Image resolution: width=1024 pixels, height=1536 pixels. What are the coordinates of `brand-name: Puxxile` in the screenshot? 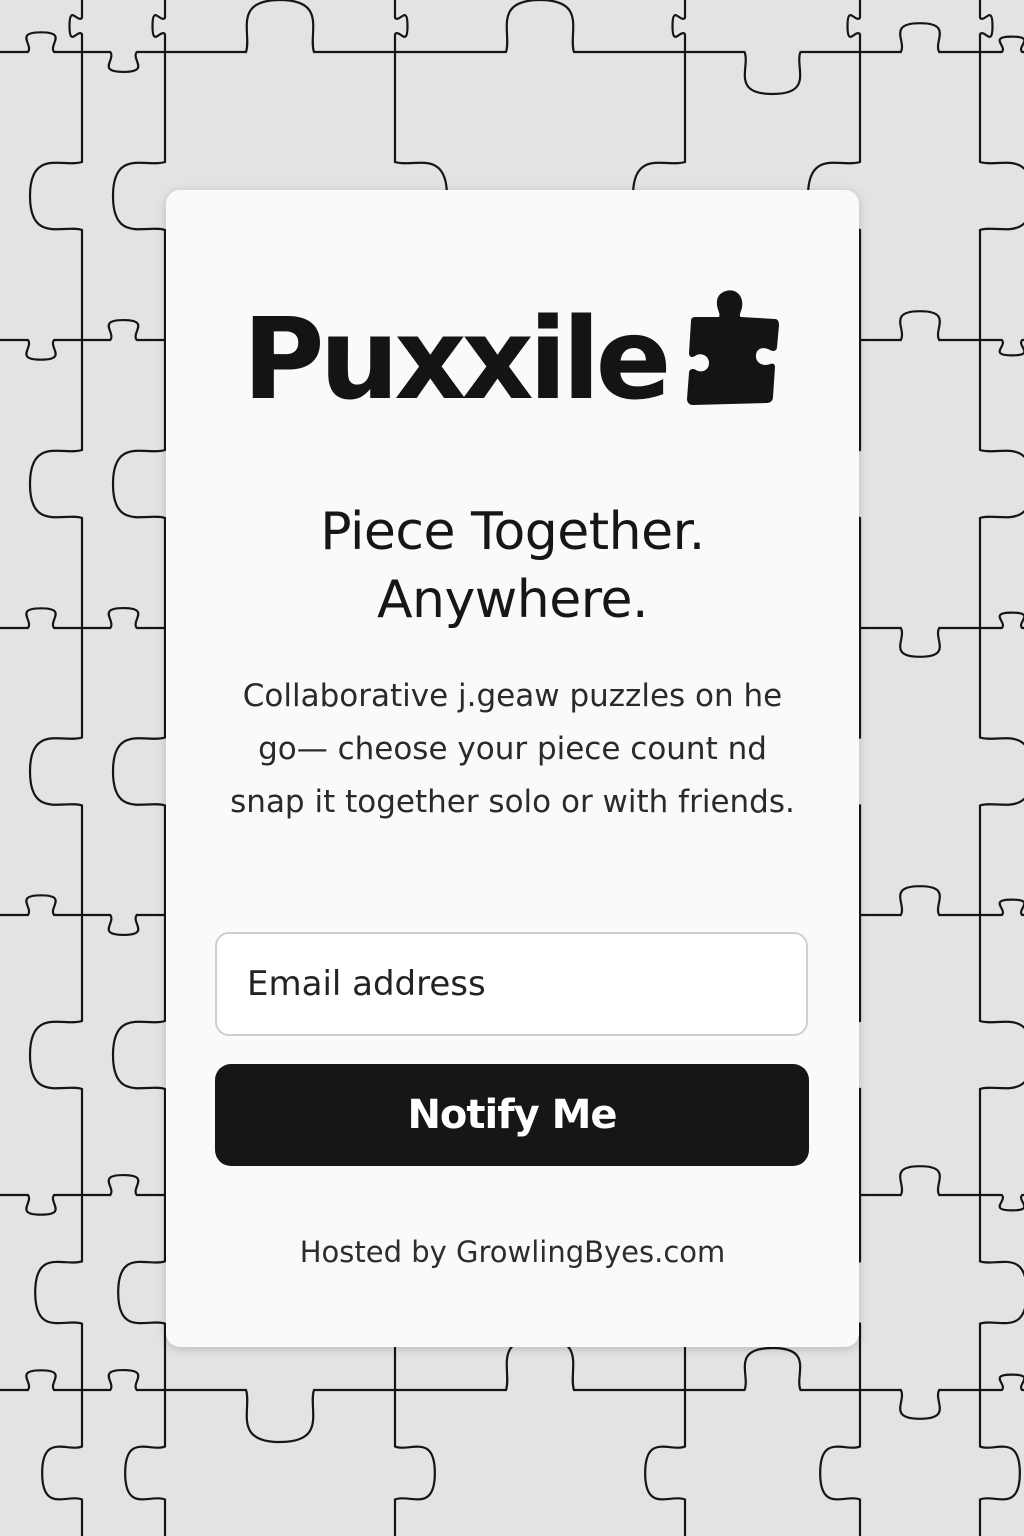 It's located at (456, 360).